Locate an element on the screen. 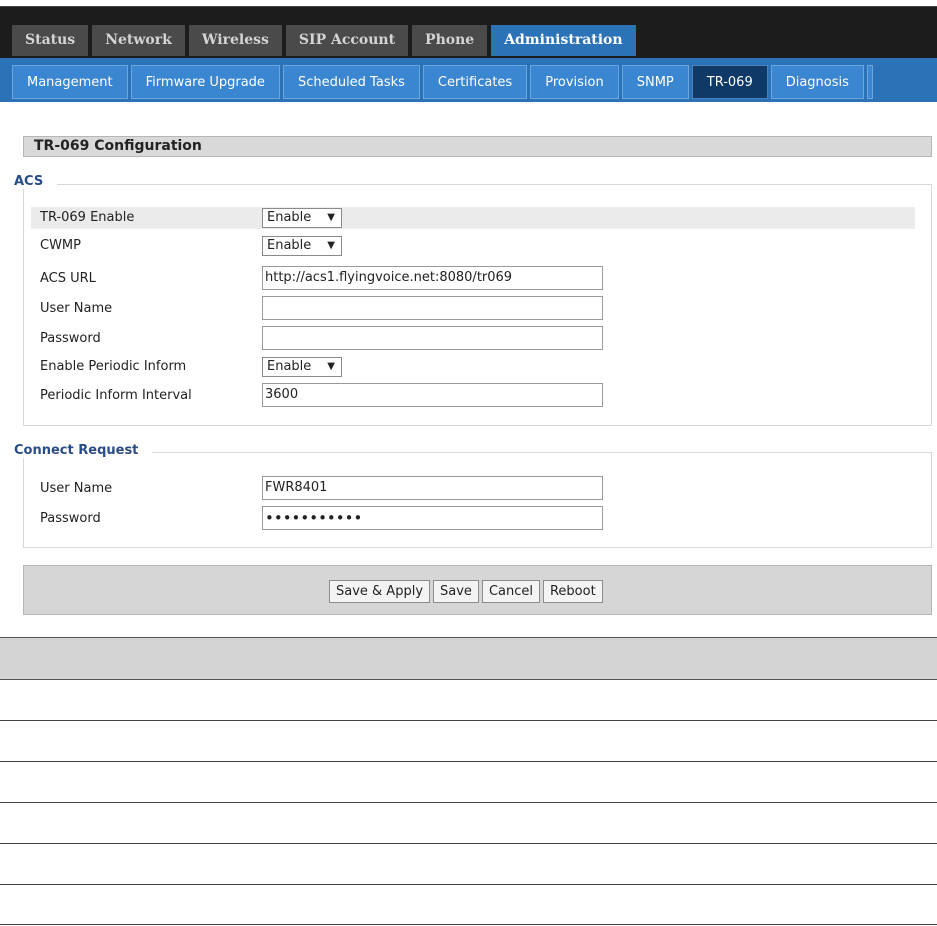 The height and width of the screenshot is (926, 937). periodic-interval-row: Periodic Inform Interval 3600 is located at coordinates (478, 395).